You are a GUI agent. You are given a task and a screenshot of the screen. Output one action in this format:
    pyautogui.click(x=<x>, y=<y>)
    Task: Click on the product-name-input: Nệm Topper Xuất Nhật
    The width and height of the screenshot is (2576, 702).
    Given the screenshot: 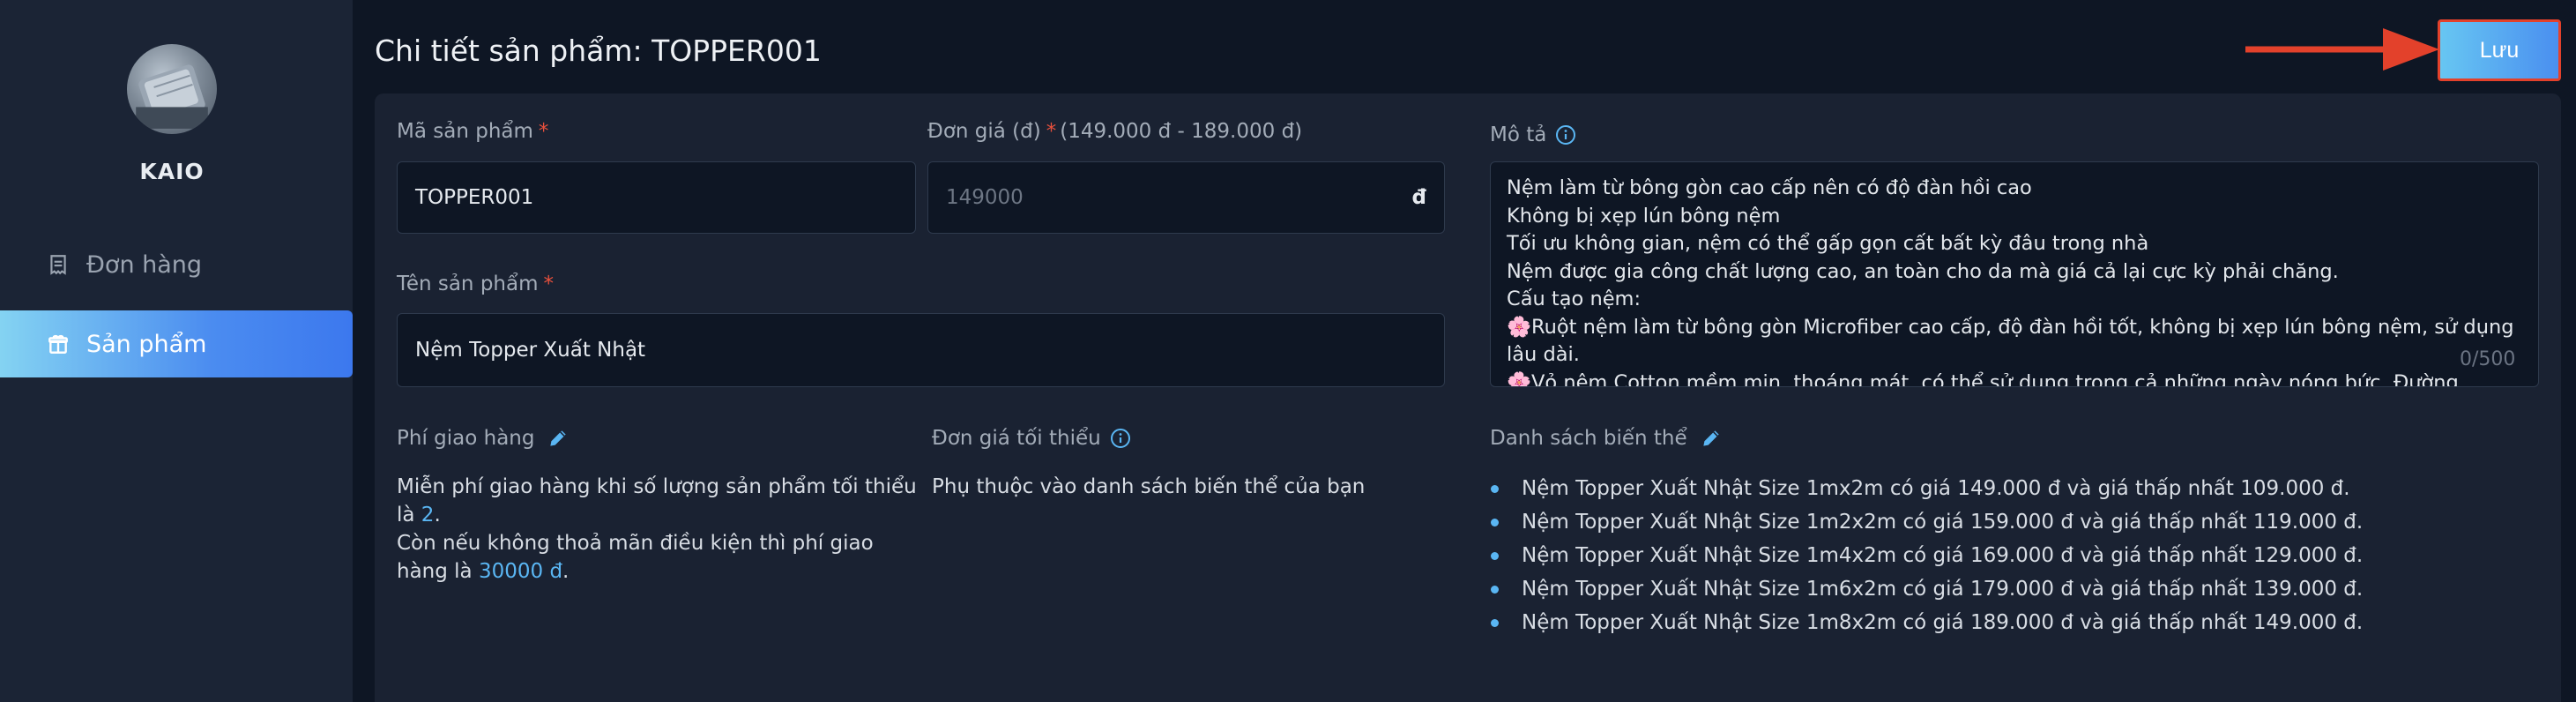 What is the action you would take?
    pyautogui.click(x=921, y=350)
    